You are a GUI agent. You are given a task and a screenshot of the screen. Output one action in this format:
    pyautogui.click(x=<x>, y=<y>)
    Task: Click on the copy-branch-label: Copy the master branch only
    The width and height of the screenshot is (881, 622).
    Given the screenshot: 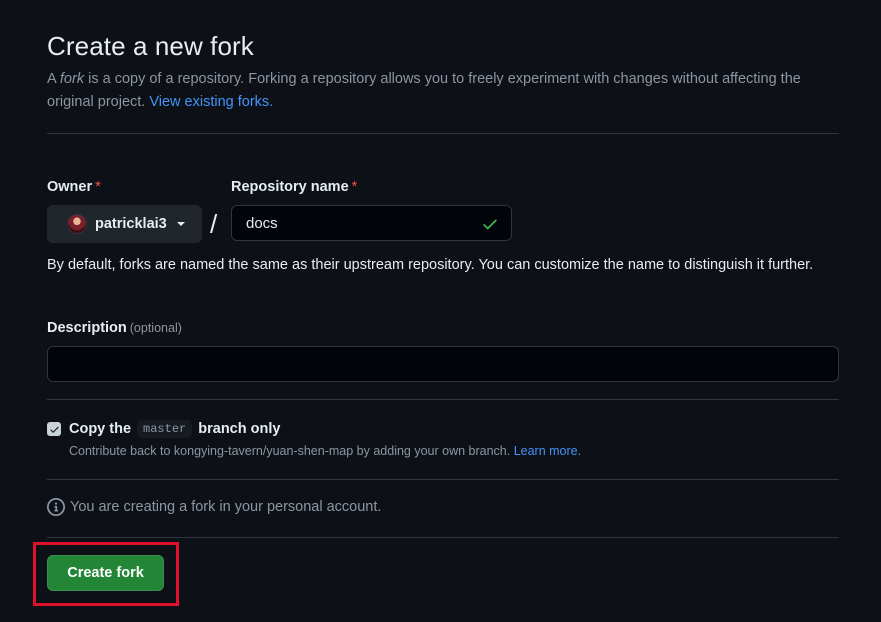 What is the action you would take?
    pyautogui.click(x=174, y=429)
    